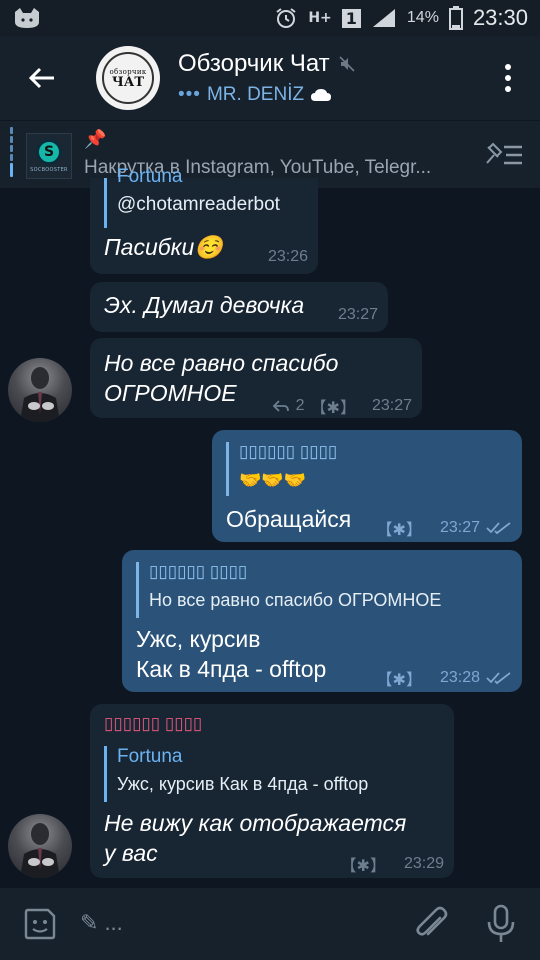 The width and height of the screenshot is (540, 960). I want to click on reply-arrow-icon, so click(280, 406).